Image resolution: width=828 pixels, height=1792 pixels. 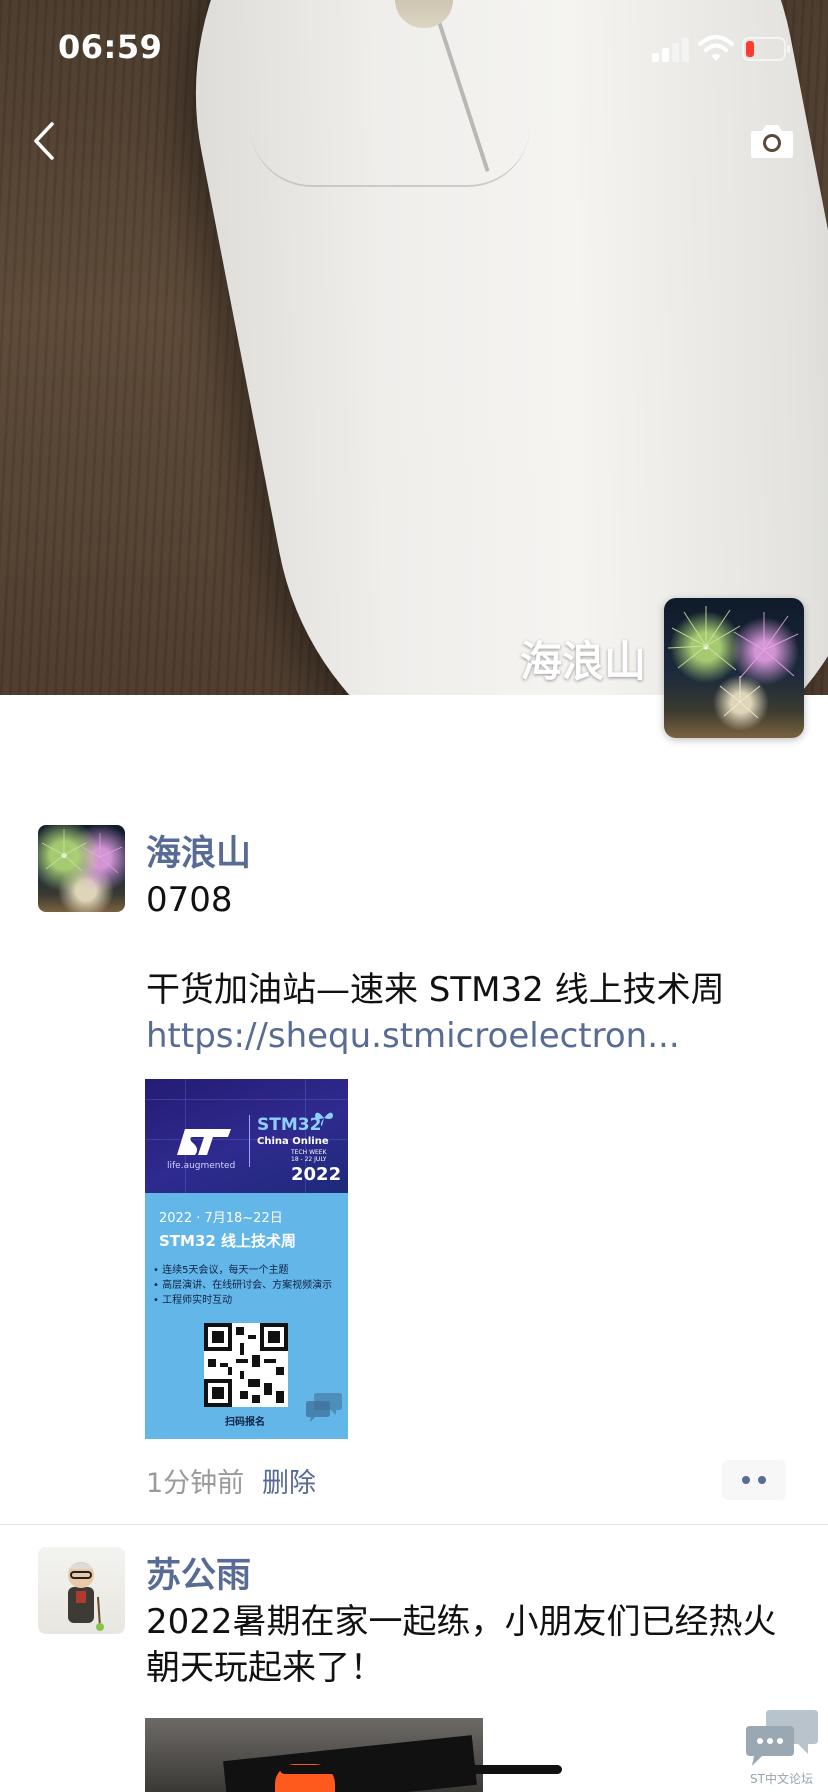 I want to click on post-author: 海浪山, so click(x=198, y=850).